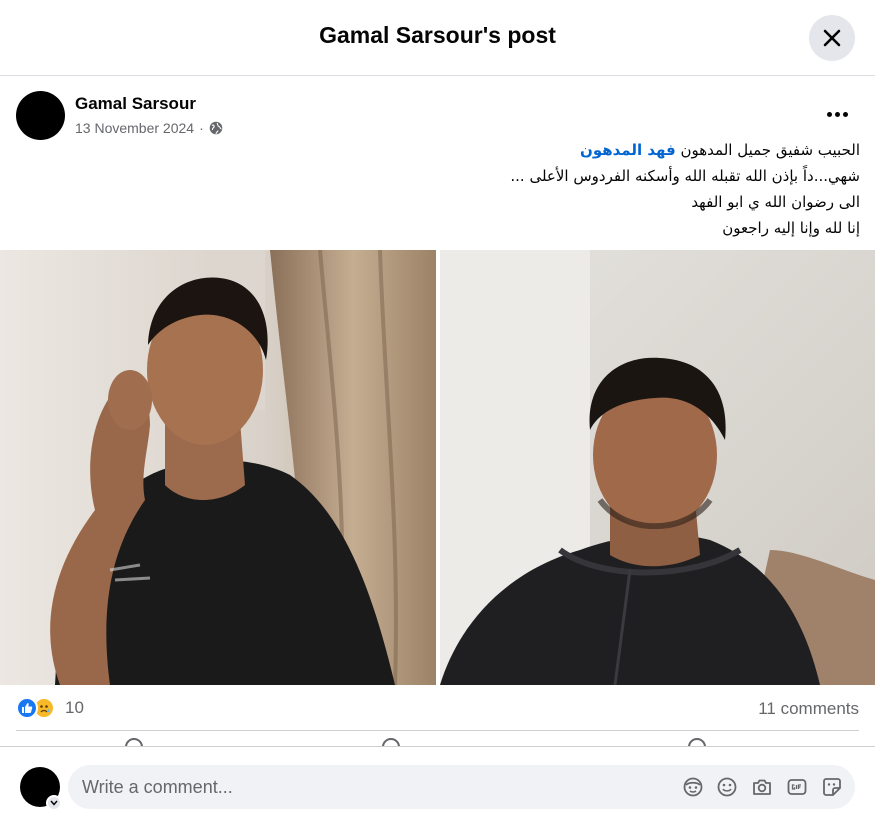  What do you see at coordinates (391, 742) in the screenshot?
I see `comment-action-icon` at bounding box center [391, 742].